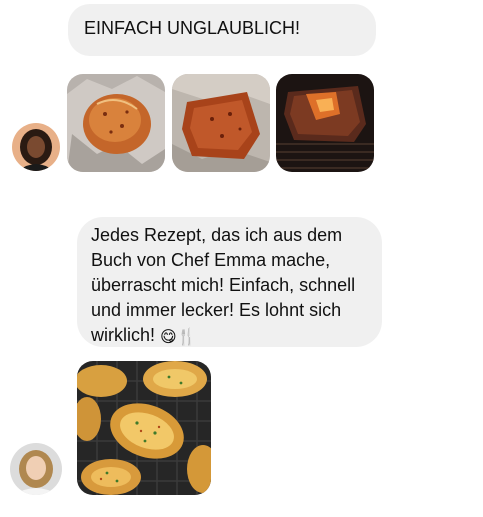 The width and height of the screenshot is (483, 517). I want to click on woman-blonde-hair-avatar, so click(36, 469).